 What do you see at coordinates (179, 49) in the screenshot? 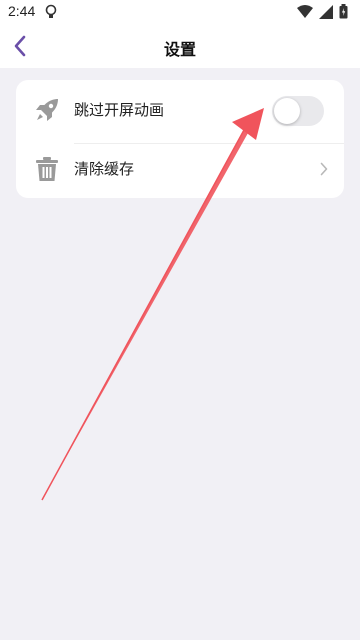
I see `page-title: 设置` at bounding box center [179, 49].